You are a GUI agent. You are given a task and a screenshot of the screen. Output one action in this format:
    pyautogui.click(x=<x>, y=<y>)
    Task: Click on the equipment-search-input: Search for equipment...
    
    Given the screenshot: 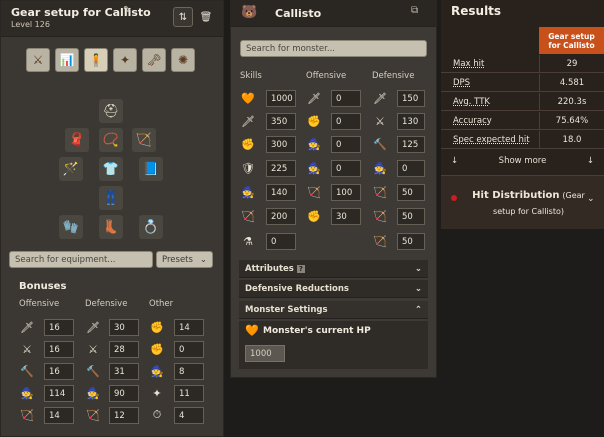 What is the action you would take?
    pyautogui.click(x=81, y=259)
    